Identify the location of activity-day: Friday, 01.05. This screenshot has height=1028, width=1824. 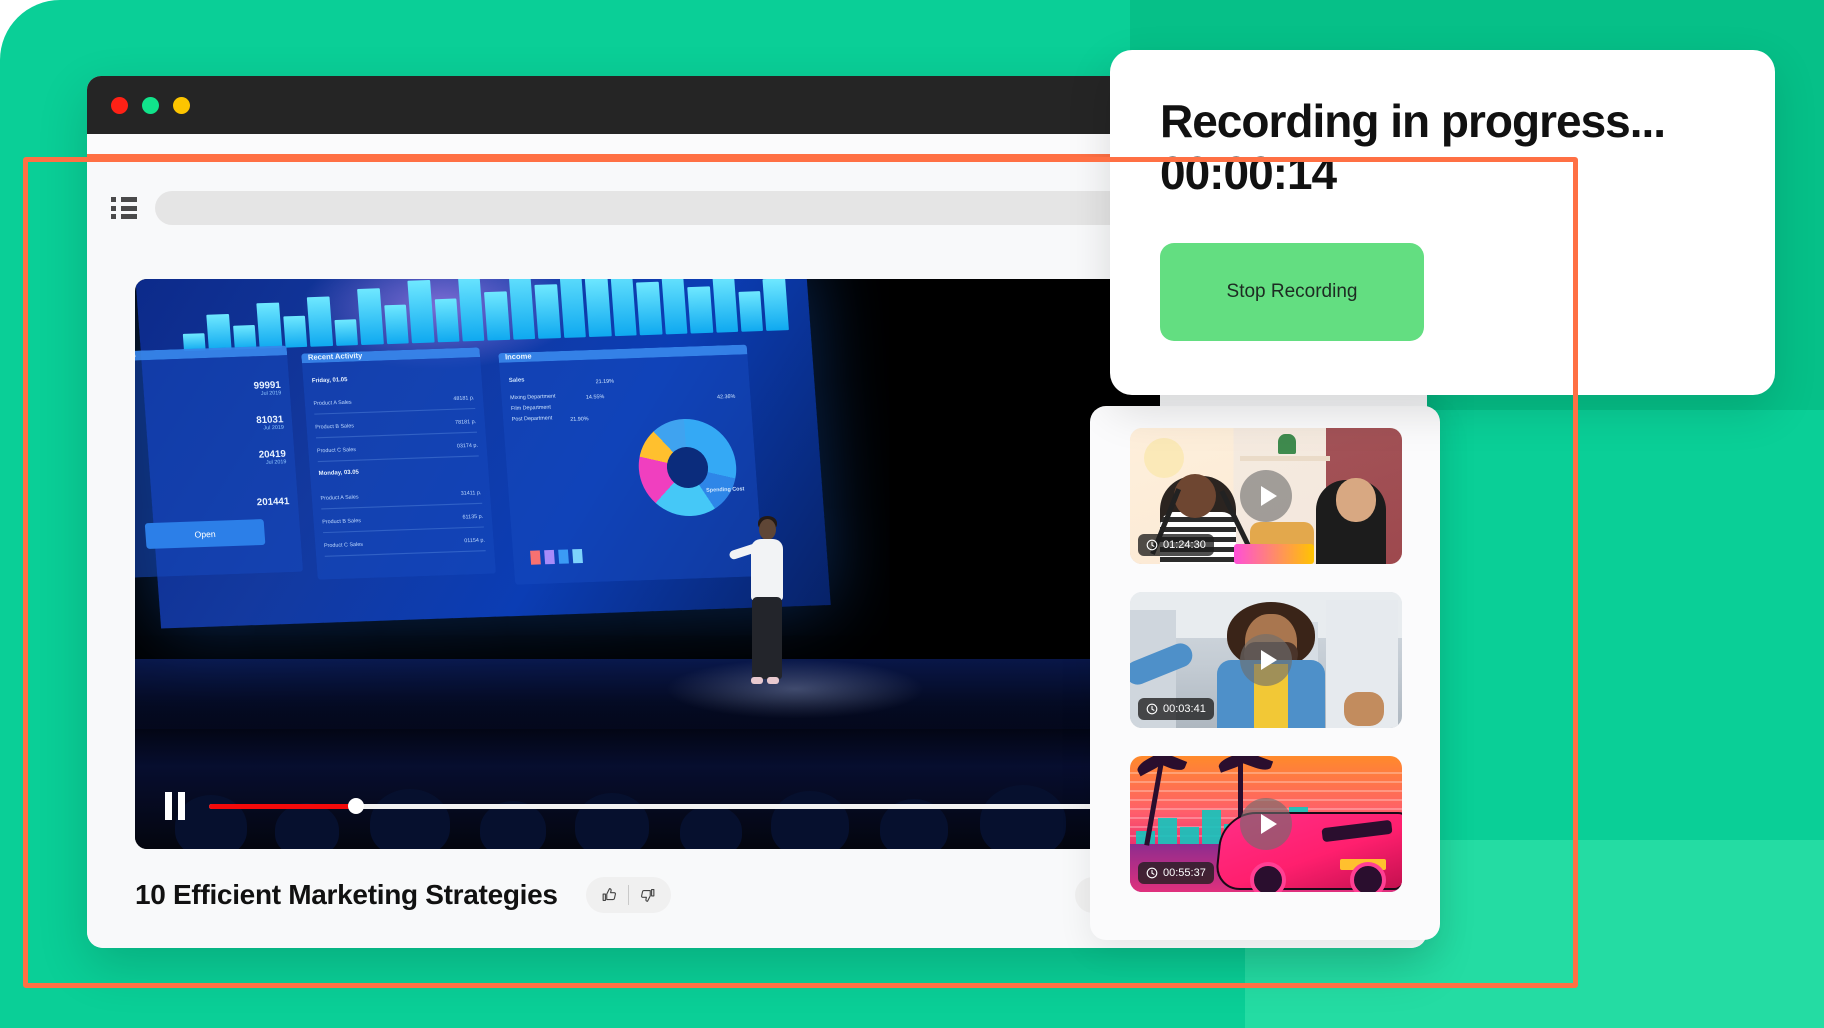
(329, 380).